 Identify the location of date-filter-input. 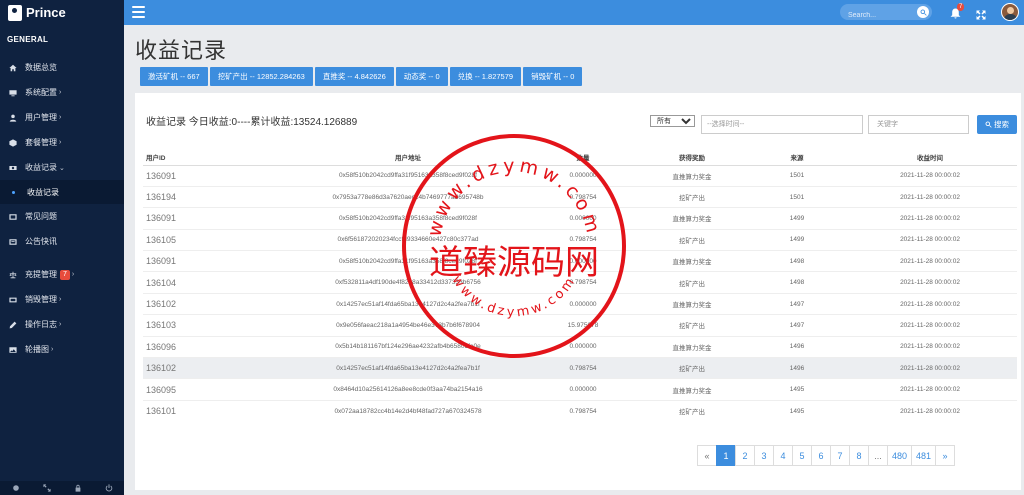
(782, 124).